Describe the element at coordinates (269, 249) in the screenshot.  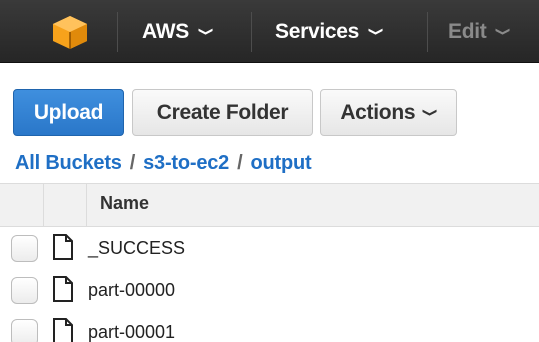
I see `table-row: _SUCCESS` at that location.